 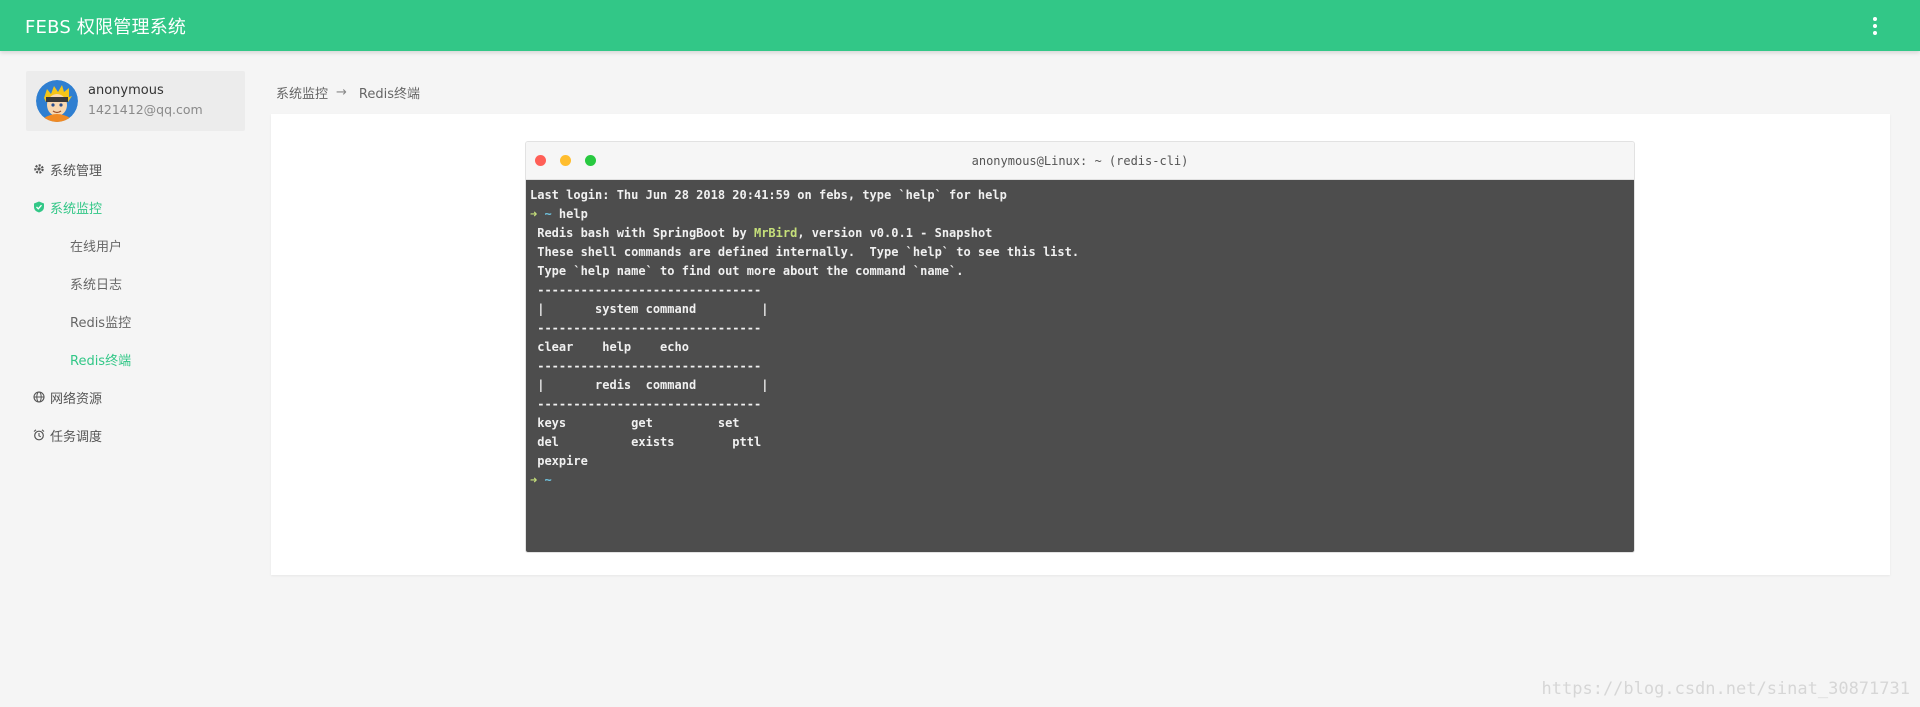 What do you see at coordinates (642, 233) in the screenshot?
I see `intro-prefix: Redis bash with SpringBoot by` at bounding box center [642, 233].